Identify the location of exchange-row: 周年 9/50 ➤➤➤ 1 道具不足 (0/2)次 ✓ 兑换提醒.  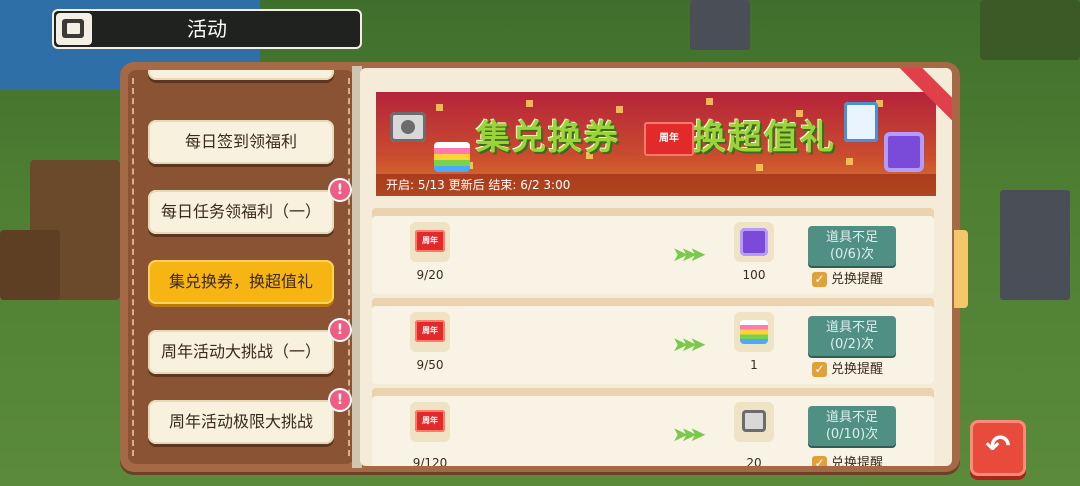
(653, 341).